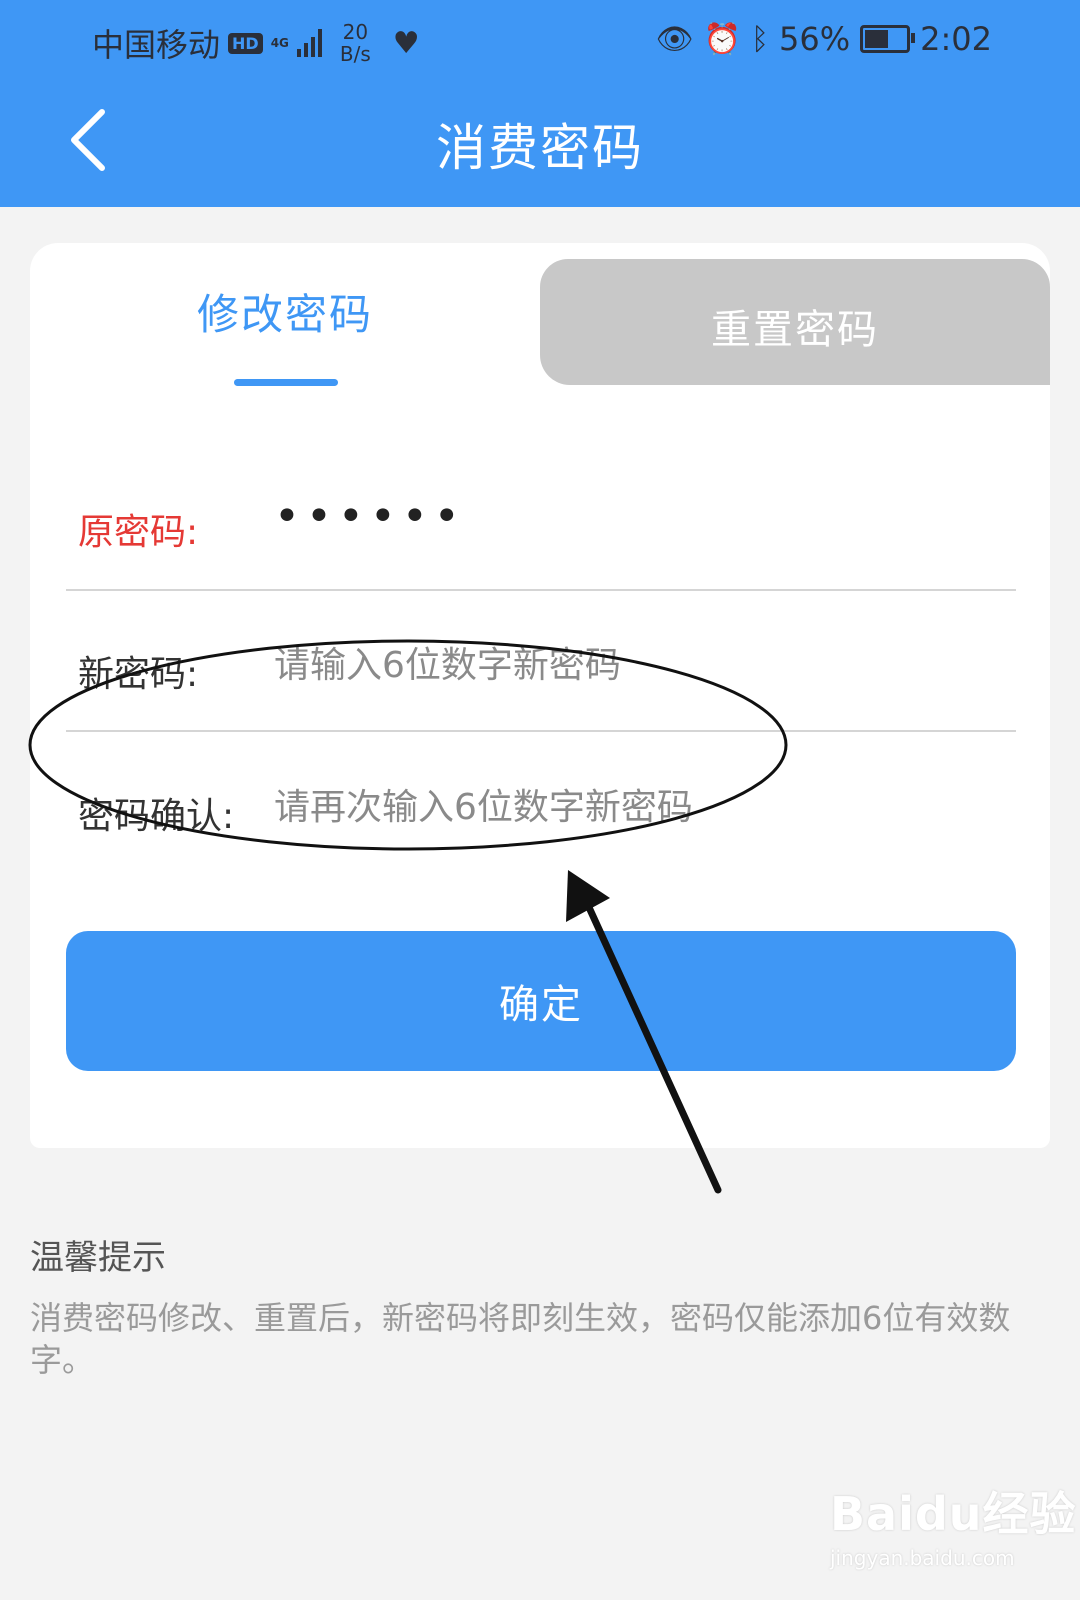 The width and height of the screenshot is (1080, 1600). What do you see at coordinates (634, 665) in the screenshot?
I see `new-password-input` at bounding box center [634, 665].